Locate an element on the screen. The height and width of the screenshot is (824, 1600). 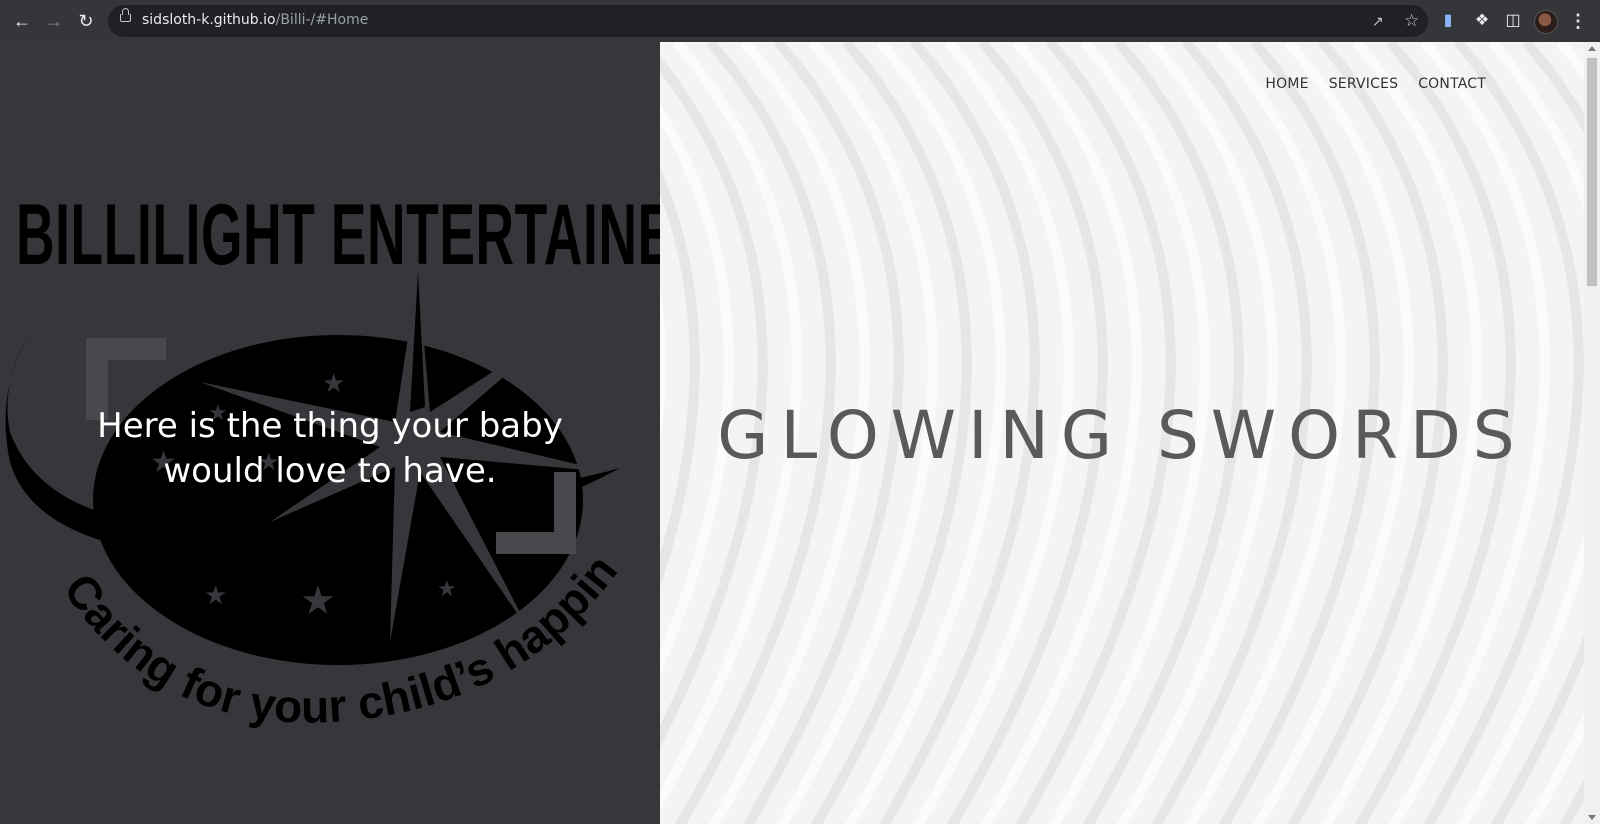
bookmark-star-icon: ☆ is located at coordinates (1411, 21).